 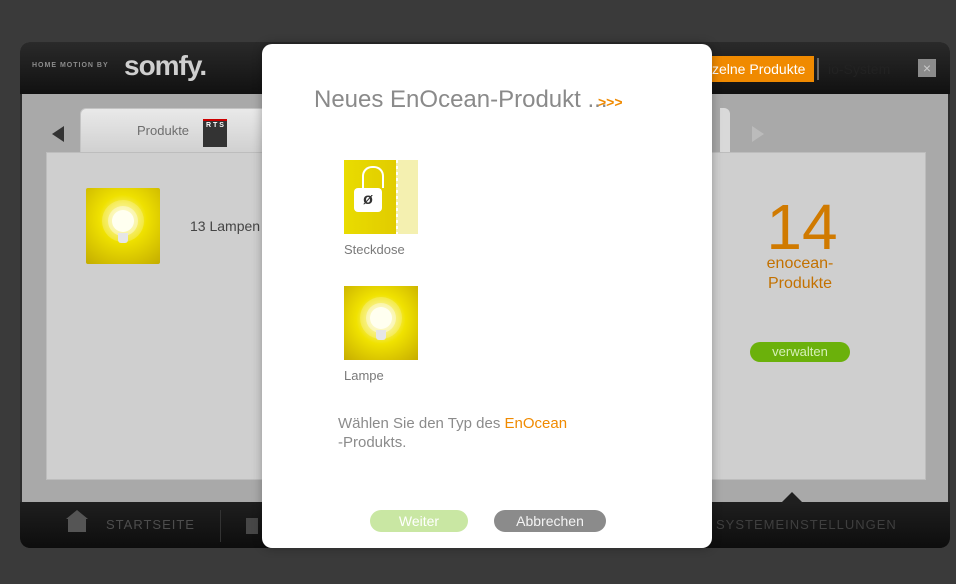 What do you see at coordinates (927, 68) in the screenshot?
I see `close-icon: ×` at bounding box center [927, 68].